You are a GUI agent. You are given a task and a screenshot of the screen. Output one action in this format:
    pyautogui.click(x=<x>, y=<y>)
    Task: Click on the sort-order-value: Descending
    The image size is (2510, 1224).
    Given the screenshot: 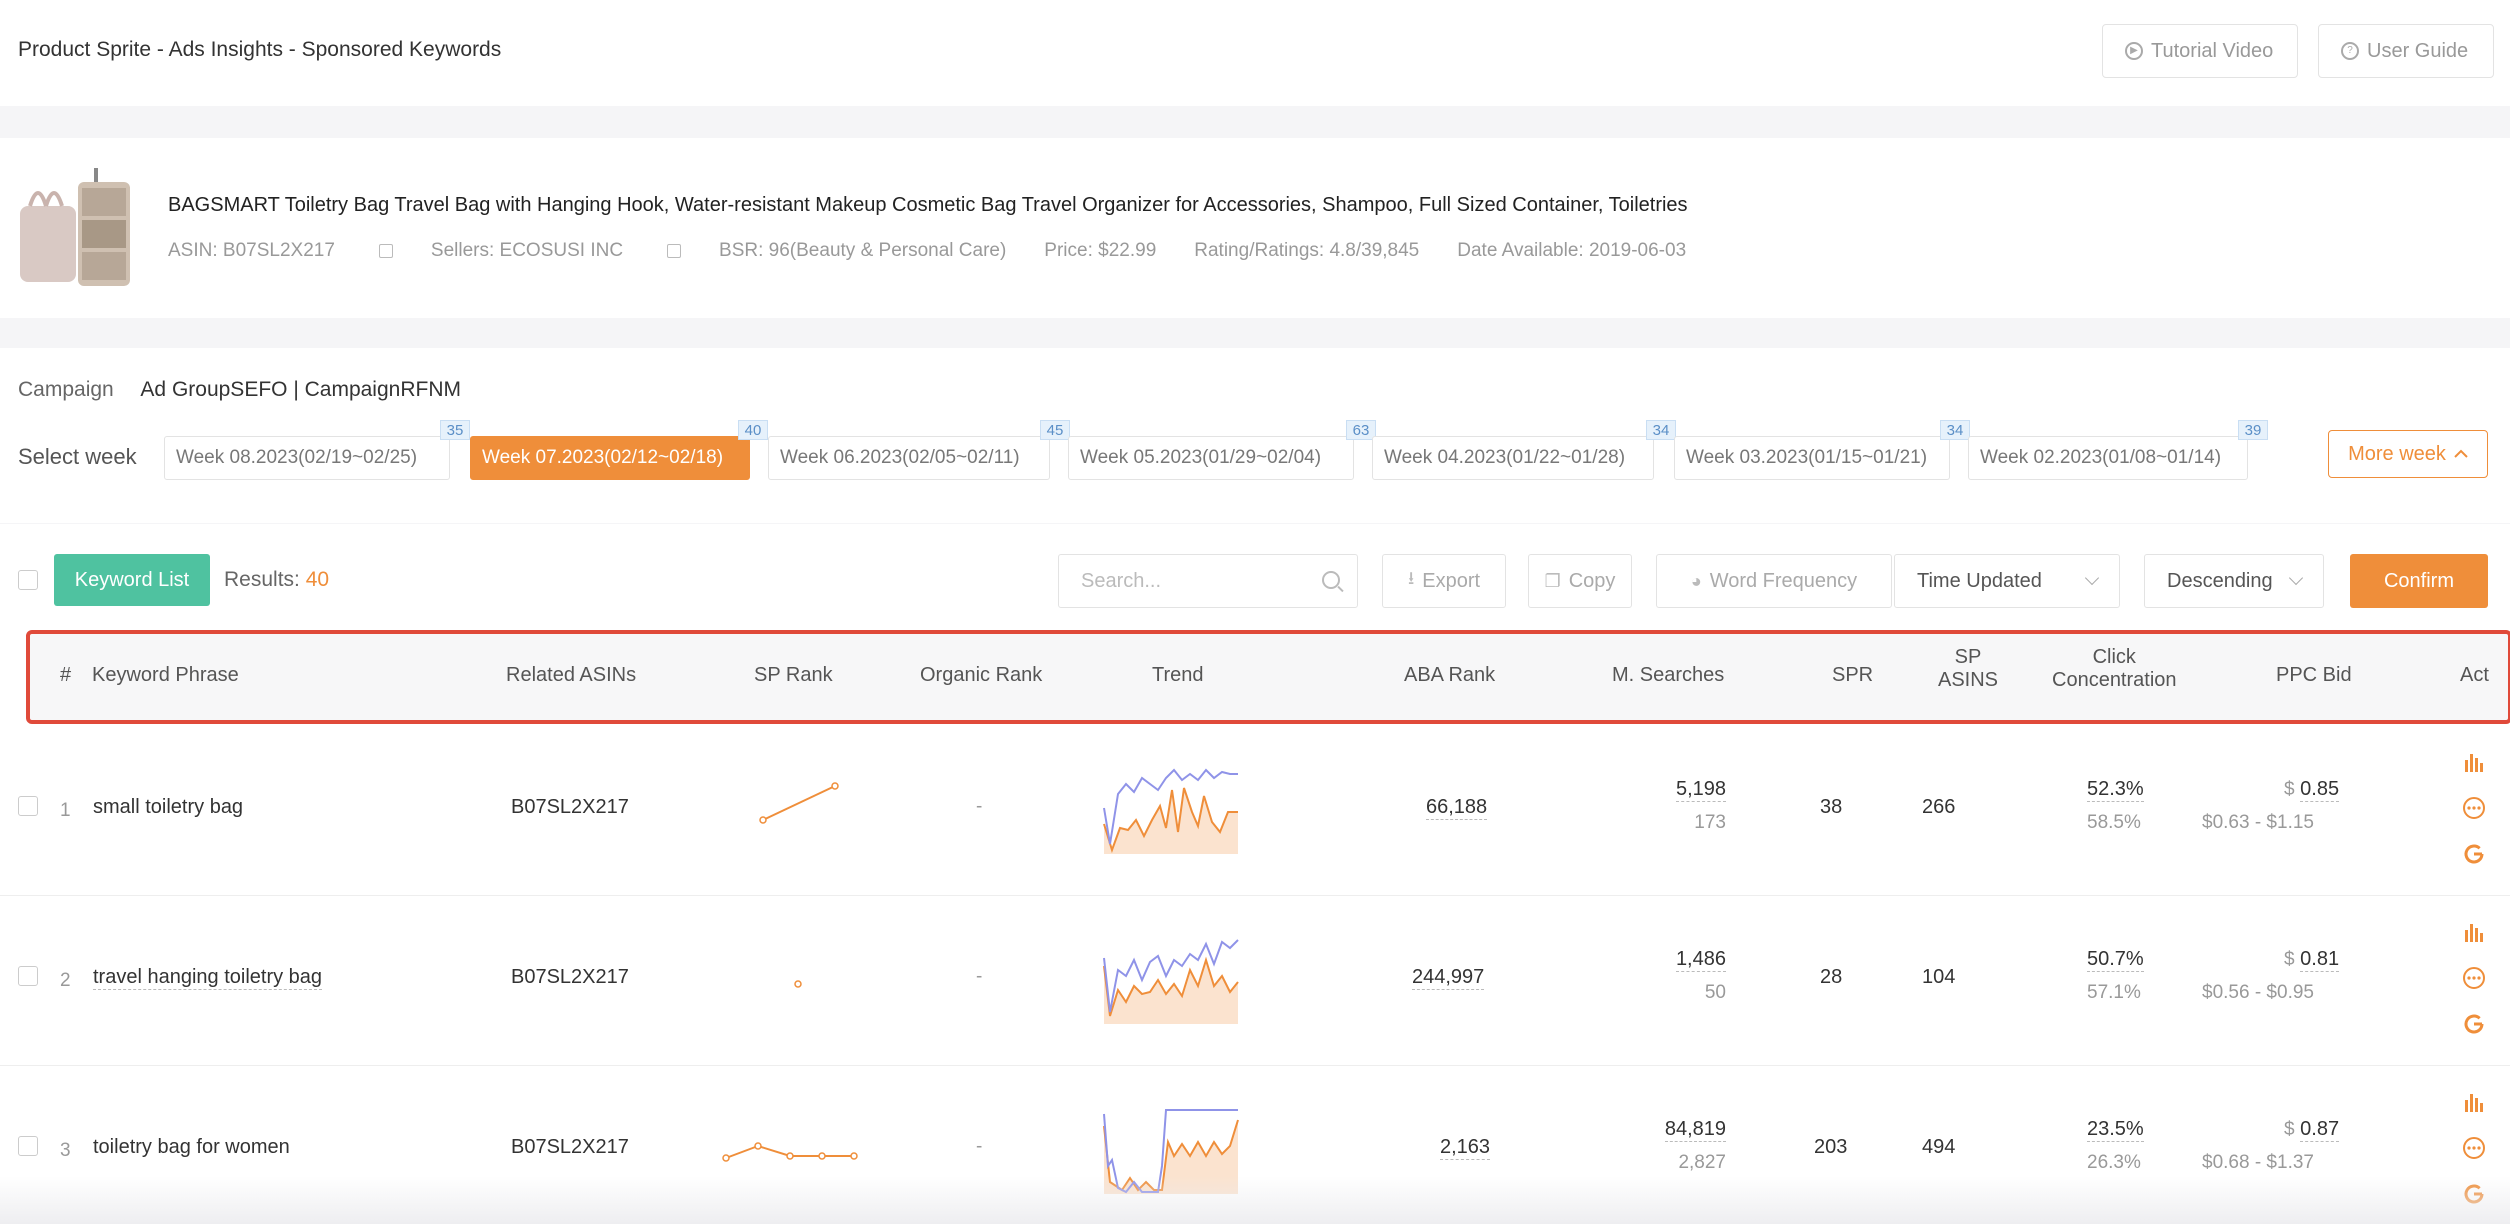 What is the action you would take?
    pyautogui.click(x=2220, y=580)
    